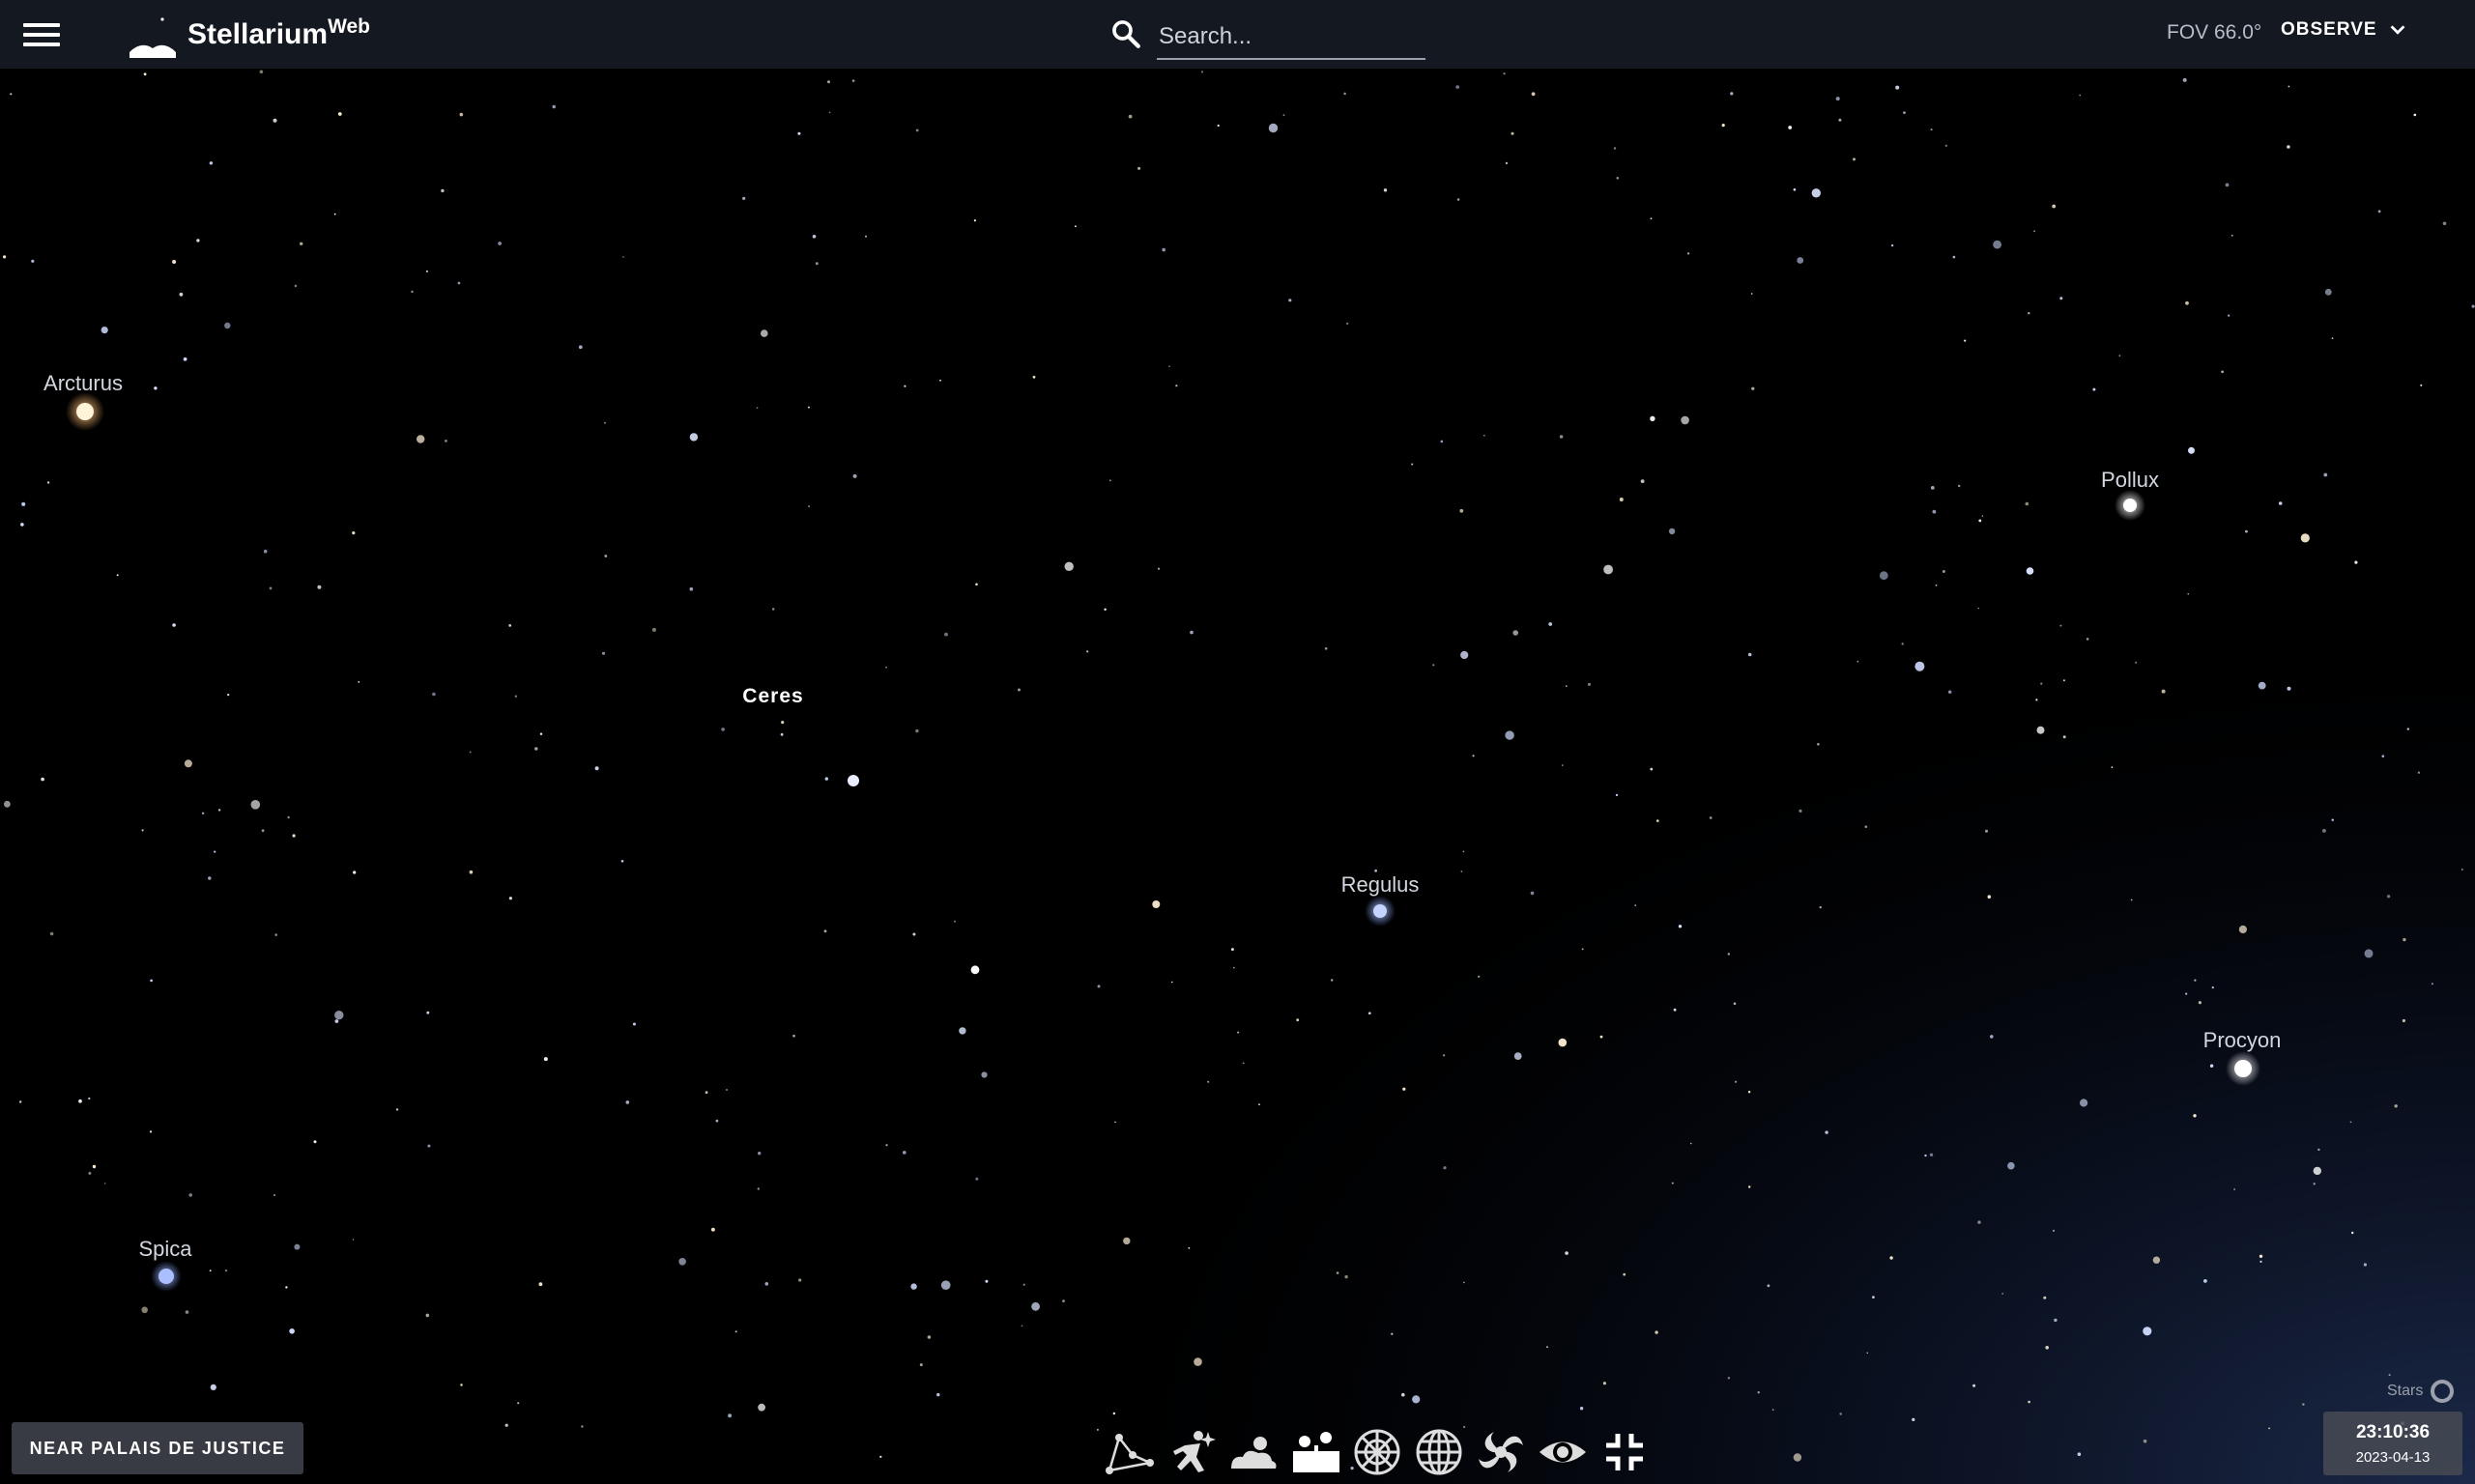 The height and width of the screenshot is (1484, 2475). Describe the element at coordinates (153, 37) in the screenshot. I see `stellarium-logo-icon` at that location.